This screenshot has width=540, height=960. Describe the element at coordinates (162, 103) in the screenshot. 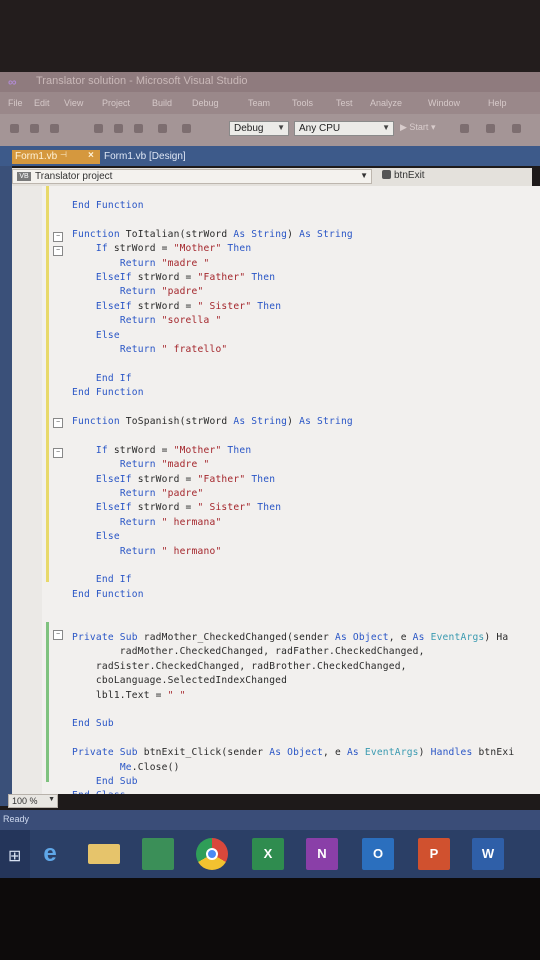

I see `menu-build: Build` at that location.